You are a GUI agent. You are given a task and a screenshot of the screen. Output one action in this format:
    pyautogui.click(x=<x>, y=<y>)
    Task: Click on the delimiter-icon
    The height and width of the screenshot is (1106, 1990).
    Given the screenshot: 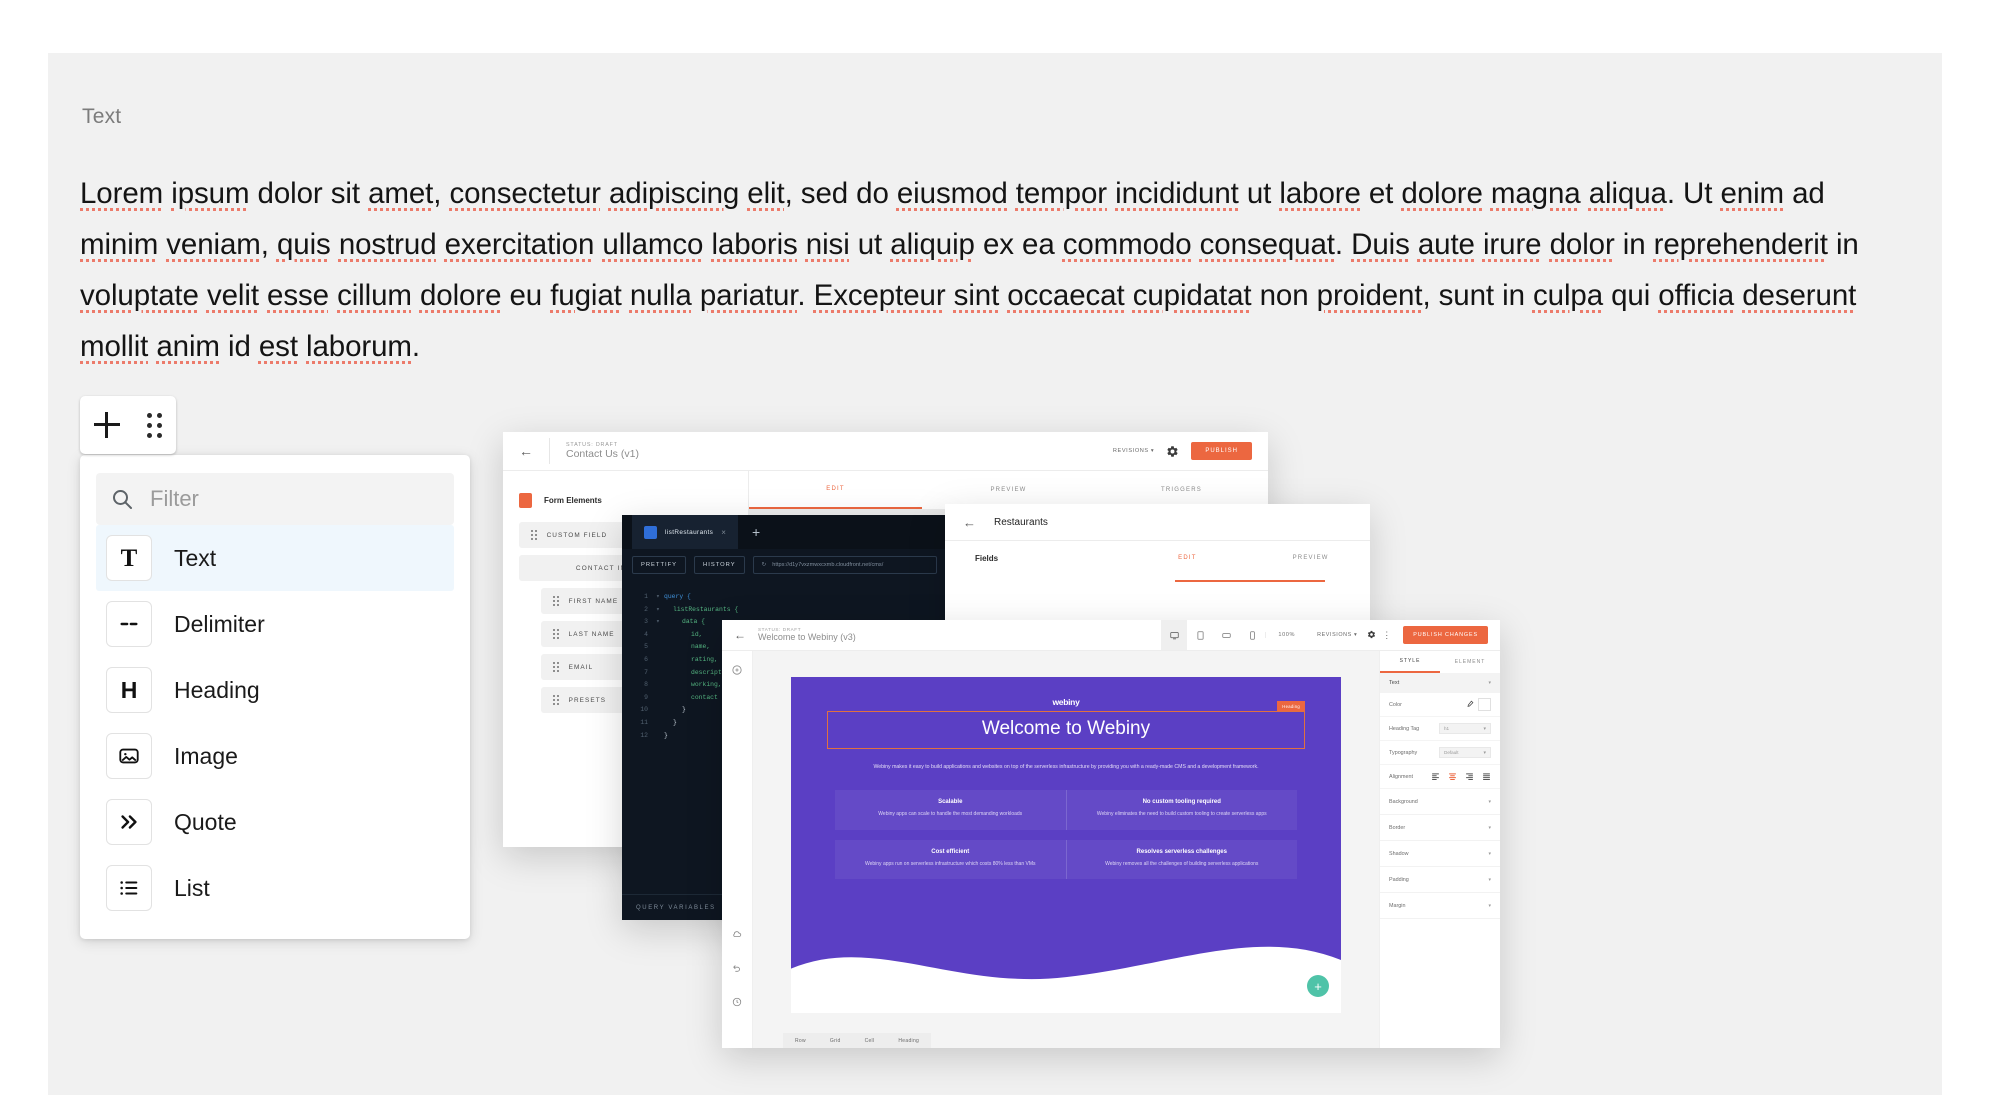 What is the action you would take?
    pyautogui.click(x=129, y=624)
    